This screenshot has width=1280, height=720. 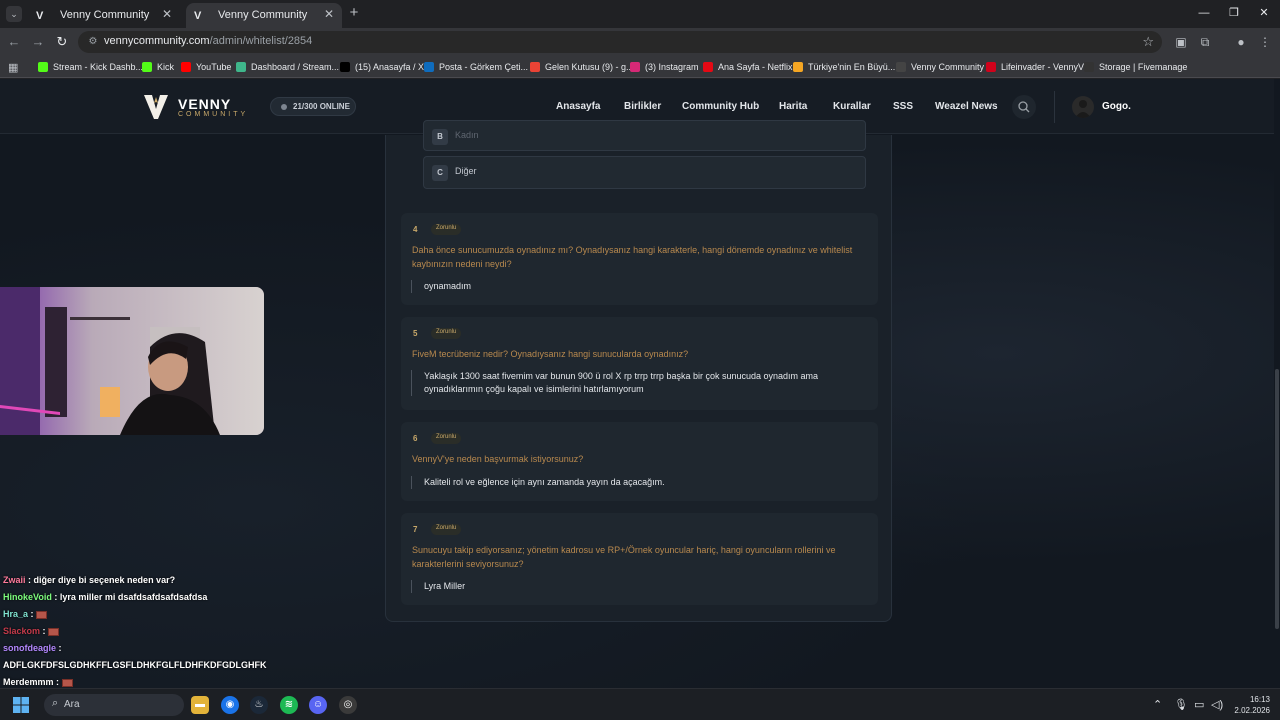 I want to click on answer-text: oynamadım, so click(x=636, y=286).